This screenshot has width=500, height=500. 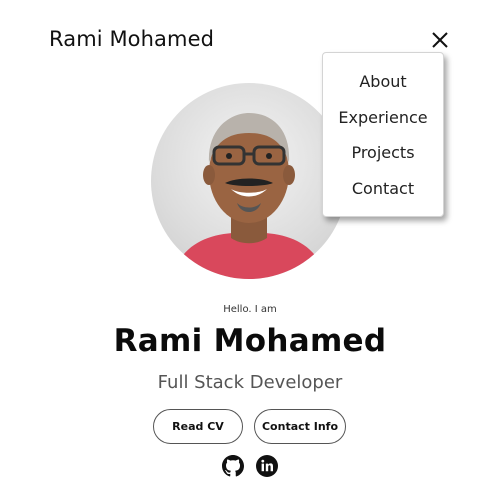 What do you see at coordinates (250, 309) in the screenshot?
I see `greeting-text: Hello. I am` at bounding box center [250, 309].